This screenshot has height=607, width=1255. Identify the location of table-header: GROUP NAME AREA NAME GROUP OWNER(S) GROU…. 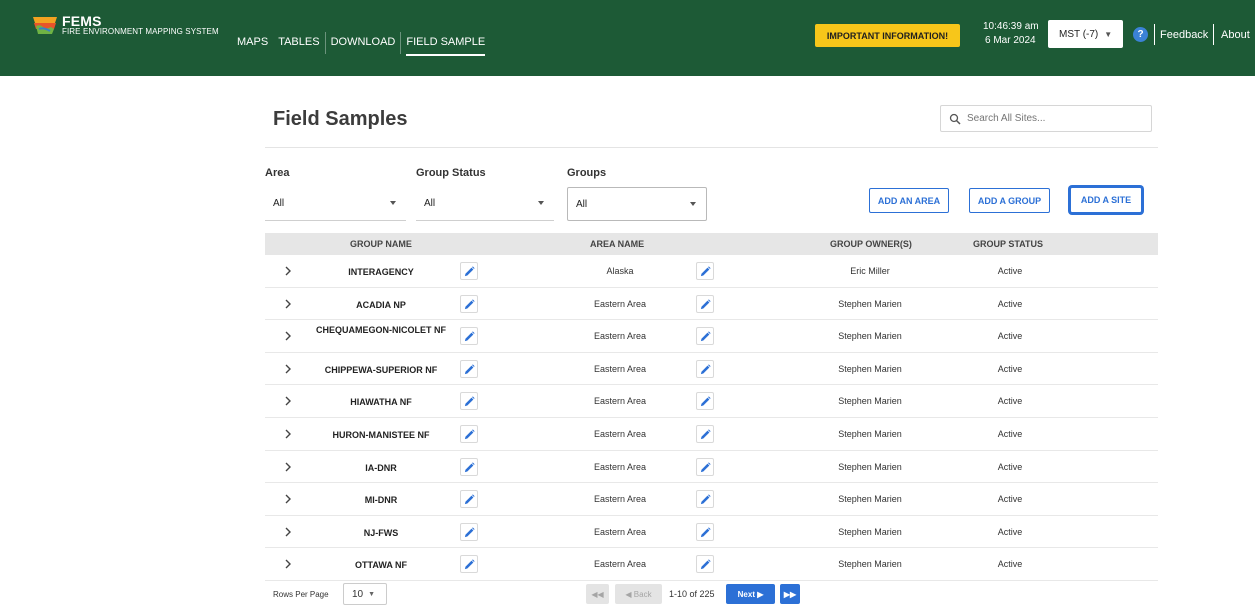
(711, 244).